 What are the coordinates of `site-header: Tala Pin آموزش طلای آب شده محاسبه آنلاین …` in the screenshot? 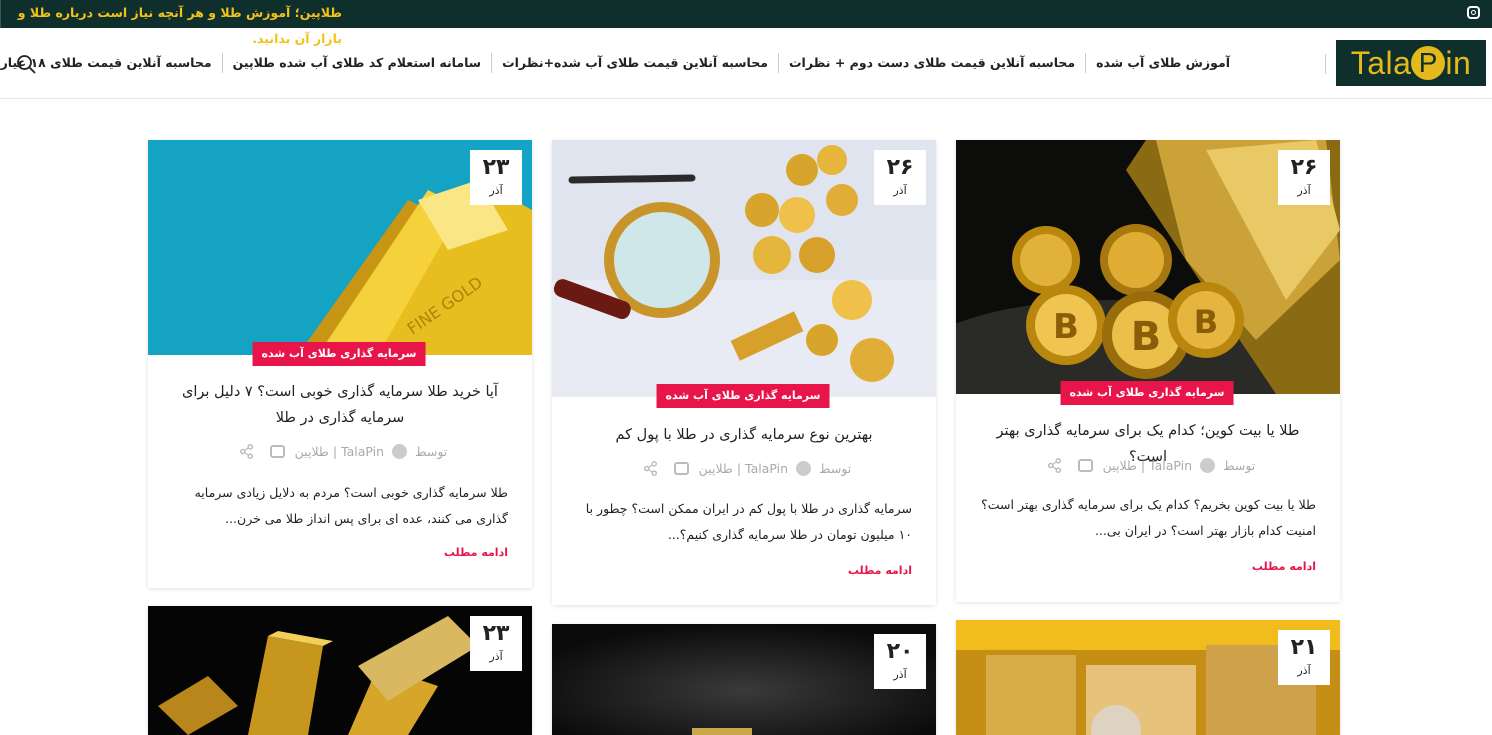 It's located at (746, 63).